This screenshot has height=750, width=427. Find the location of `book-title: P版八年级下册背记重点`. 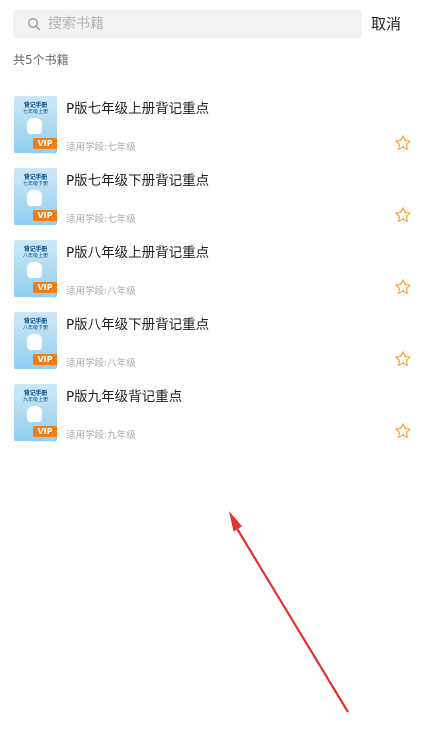

book-title: P版八年级下册背记重点 is located at coordinates (138, 325).